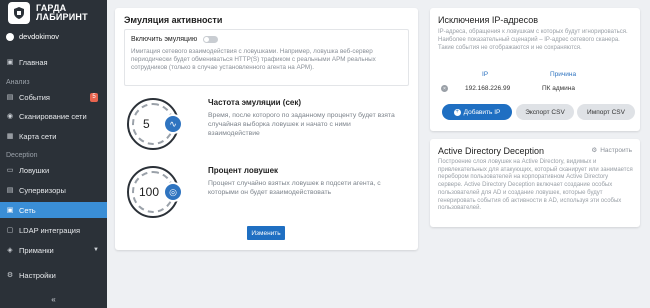 This screenshot has height=308, width=650. What do you see at coordinates (536, 89) in the screenshot?
I see `table-row: × 192.168.226.99 ПК админа` at bounding box center [536, 89].